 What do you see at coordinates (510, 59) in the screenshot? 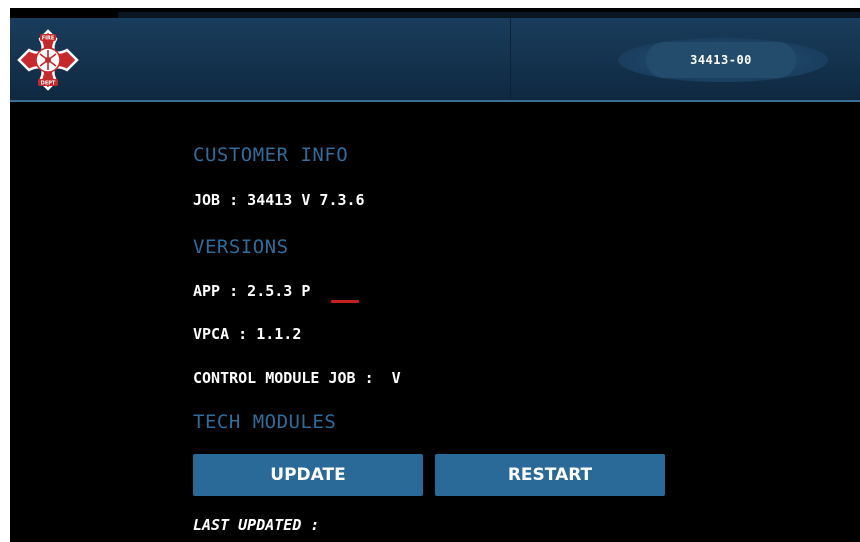
I see `header-divider` at bounding box center [510, 59].